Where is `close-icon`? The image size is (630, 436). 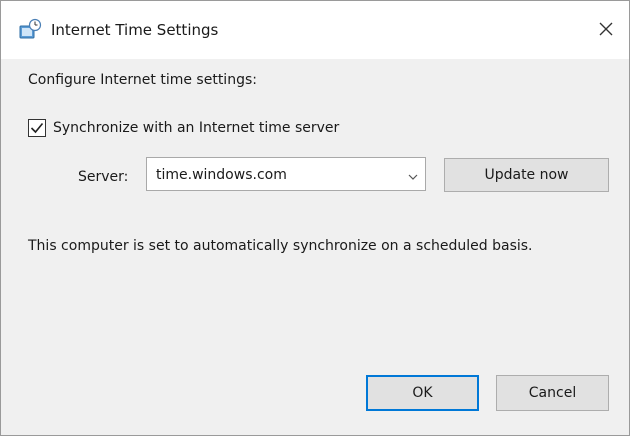
close-icon is located at coordinates (606, 30).